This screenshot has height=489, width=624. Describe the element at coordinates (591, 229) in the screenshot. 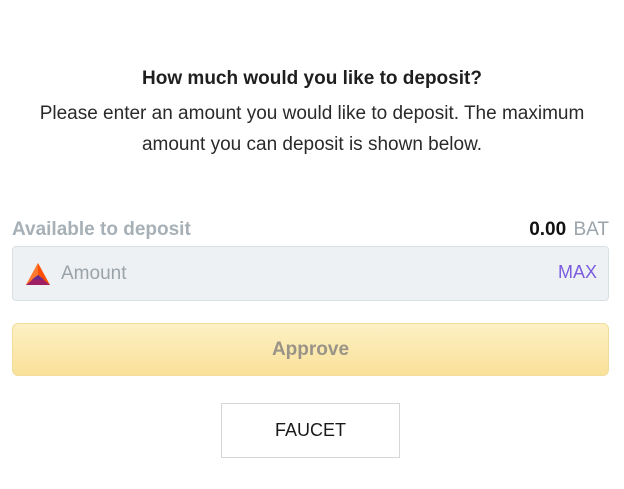

I see `available-unit: BAT` at that location.